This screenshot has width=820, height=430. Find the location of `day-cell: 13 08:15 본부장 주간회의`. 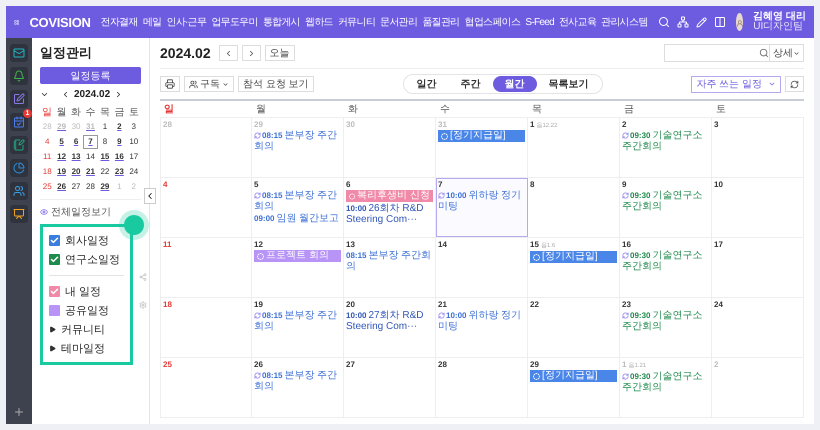

day-cell: 13 08:15 본부장 주간회의 is located at coordinates (390, 267).